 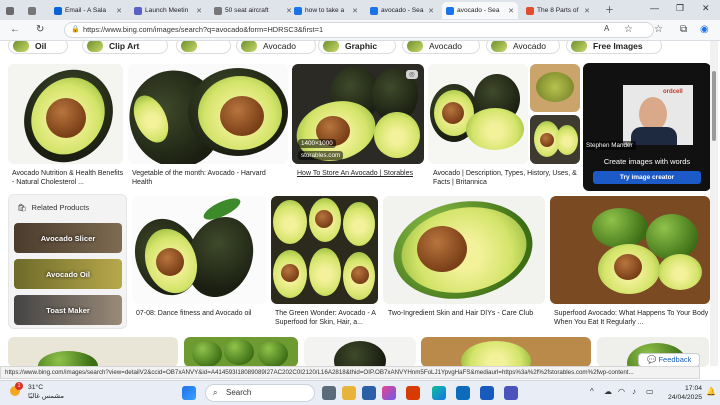 I want to click on filter-pill-avocado-3: Avocado, so click(x=523, y=47).